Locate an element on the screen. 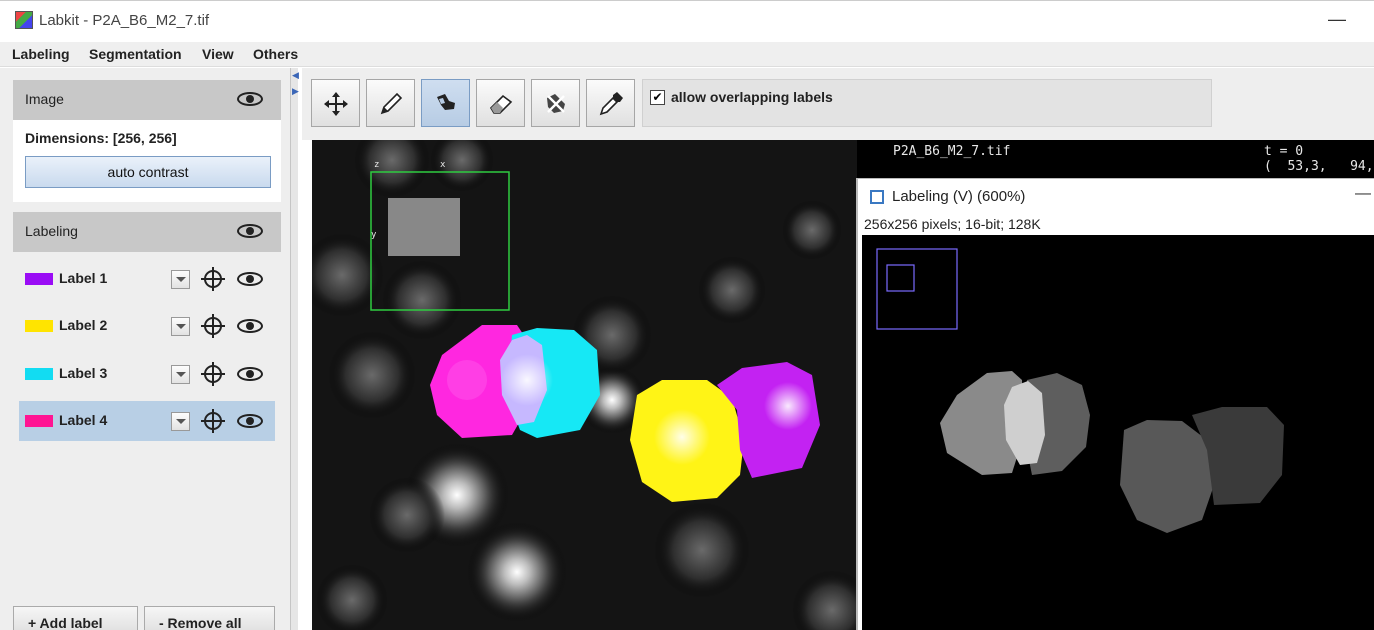 The height and width of the screenshot is (630, 1374). axis-y-label: y is located at coordinates (374, 235).